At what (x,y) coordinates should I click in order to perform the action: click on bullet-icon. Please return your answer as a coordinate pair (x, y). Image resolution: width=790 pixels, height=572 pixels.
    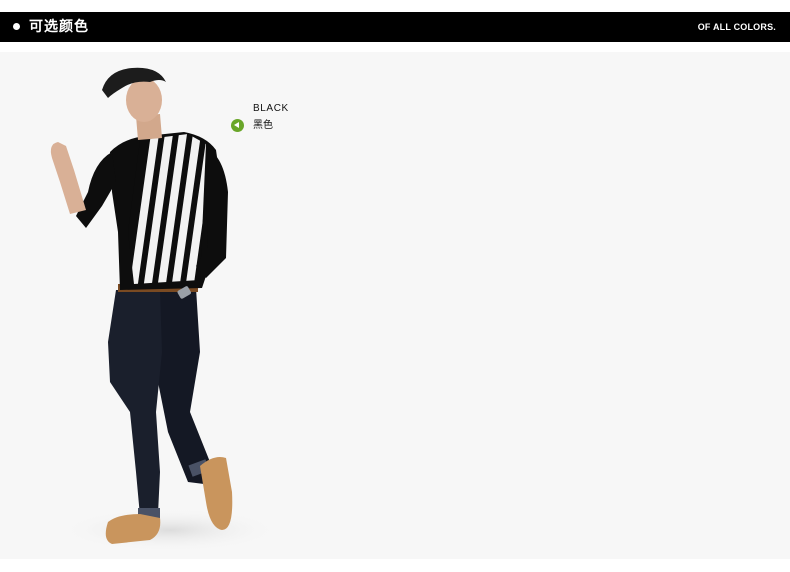
    Looking at the image, I should click on (16, 26).